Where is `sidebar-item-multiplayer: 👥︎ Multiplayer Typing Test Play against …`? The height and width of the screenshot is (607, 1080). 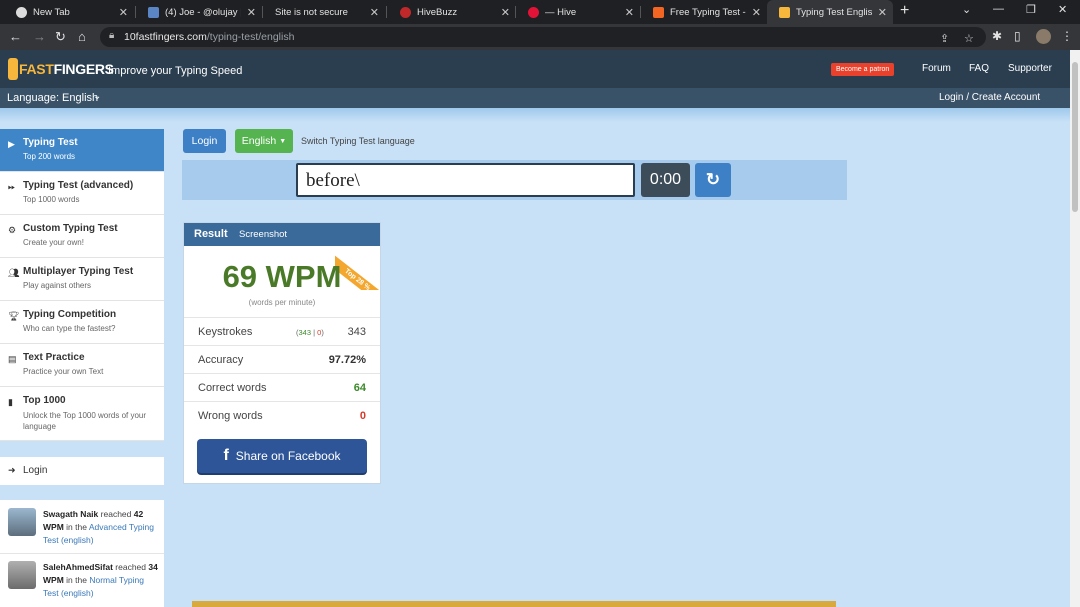 sidebar-item-multiplayer: 👥︎ Multiplayer Typing Test Play against … is located at coordinates (82, 279).